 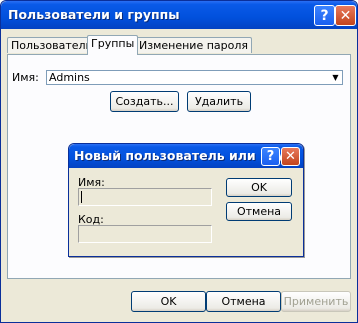 I want to click on ok-button: OK, so click(x=168, y=301).